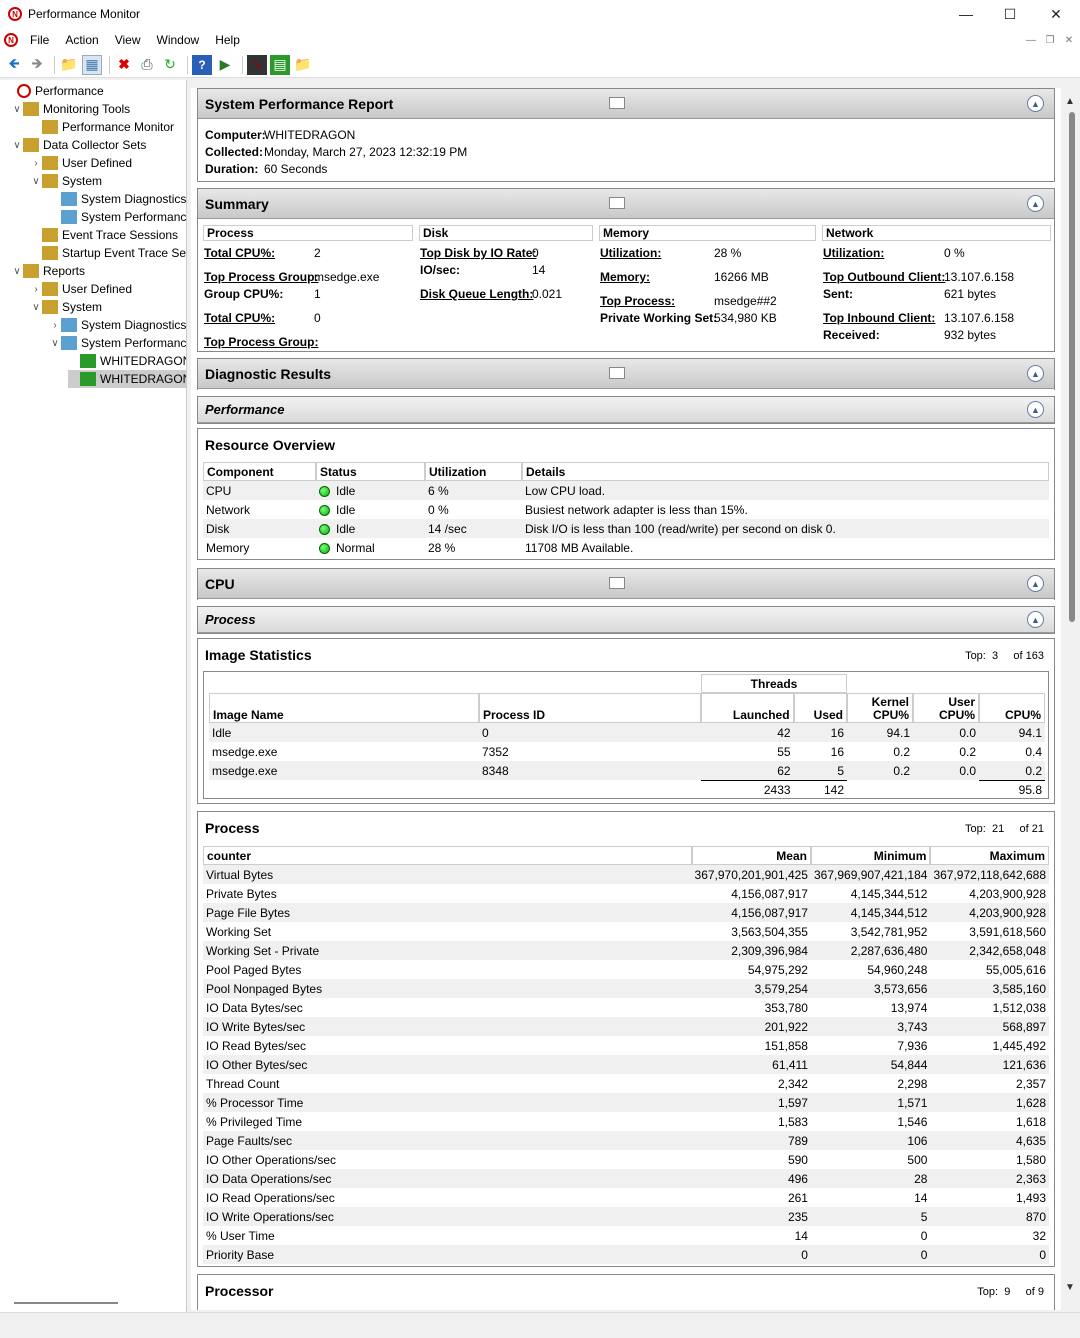 This screenshot has height=1338, width=1080. I want to click on memory-utilization-link: Utilization:, so click(630, 253).